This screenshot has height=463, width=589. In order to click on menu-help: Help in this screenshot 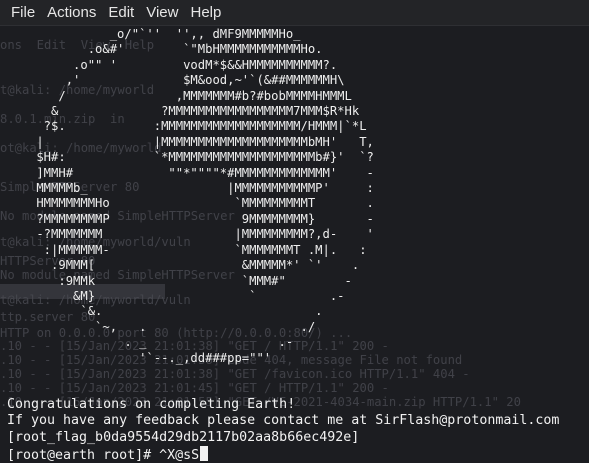, I will do `click(205, 12)`.